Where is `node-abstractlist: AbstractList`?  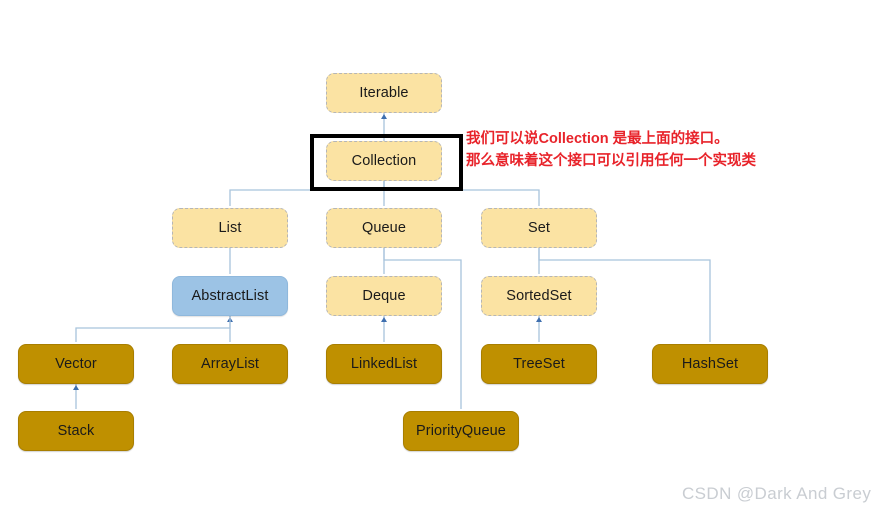 node-abstractlist: AbstractList is located at coordinates (230, 296).